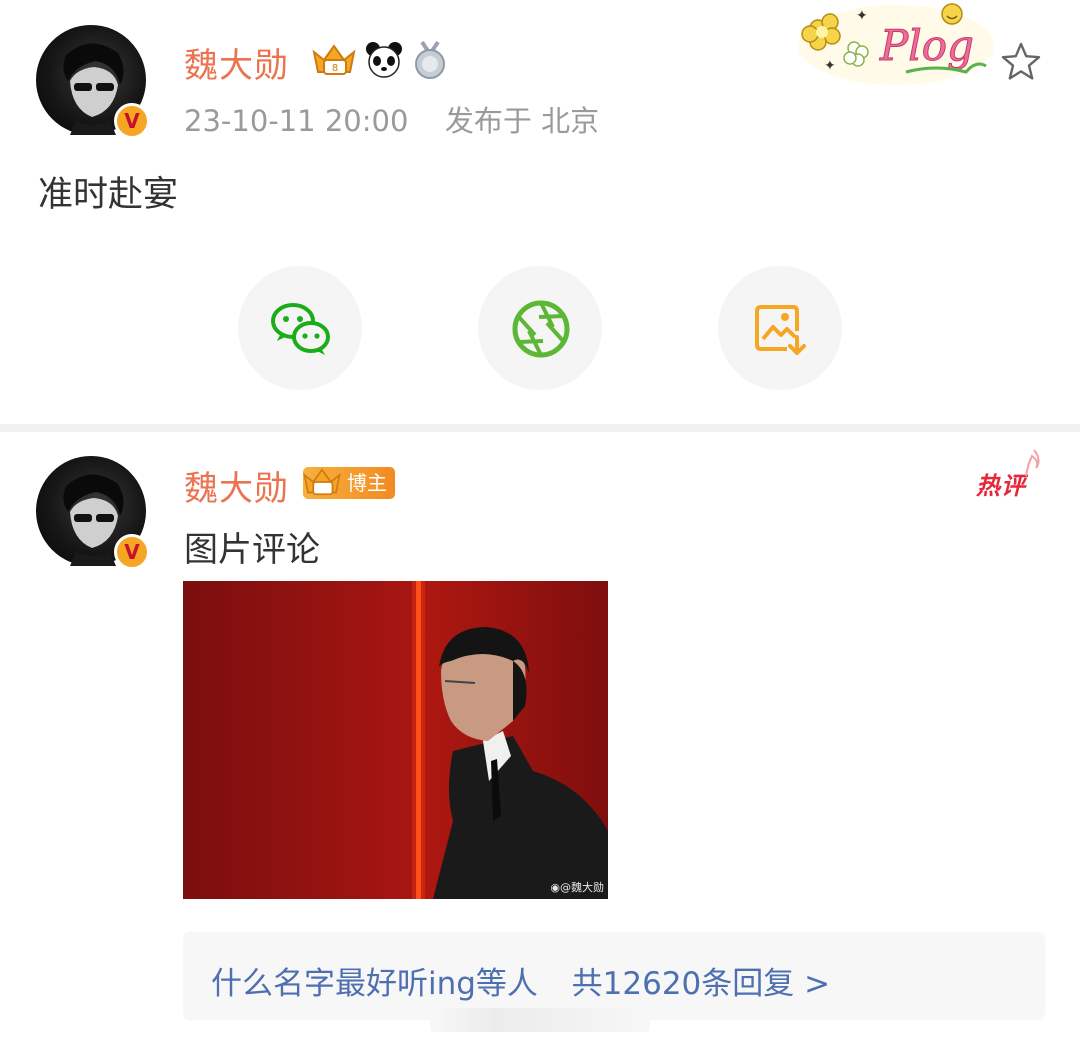  Describe the element at coordinates (252, 550) in the screenshot. I see `comment-text: 图片评论` at that location.